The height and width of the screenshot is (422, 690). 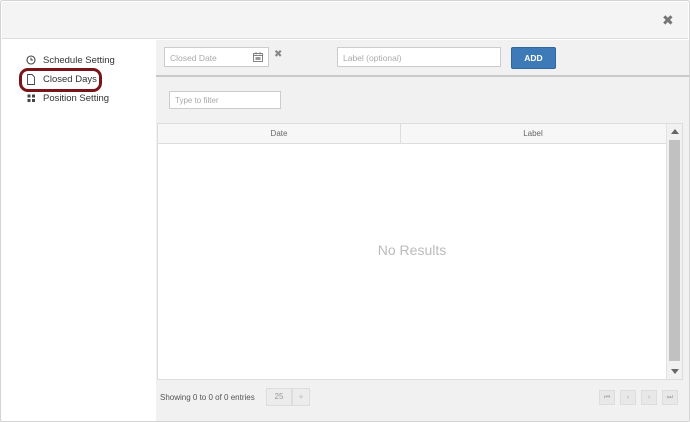 What do you see at coordinates (278, 54) in the screenshot?
I see `clear-date-icon: ✖` at bounding box center [278, 54].